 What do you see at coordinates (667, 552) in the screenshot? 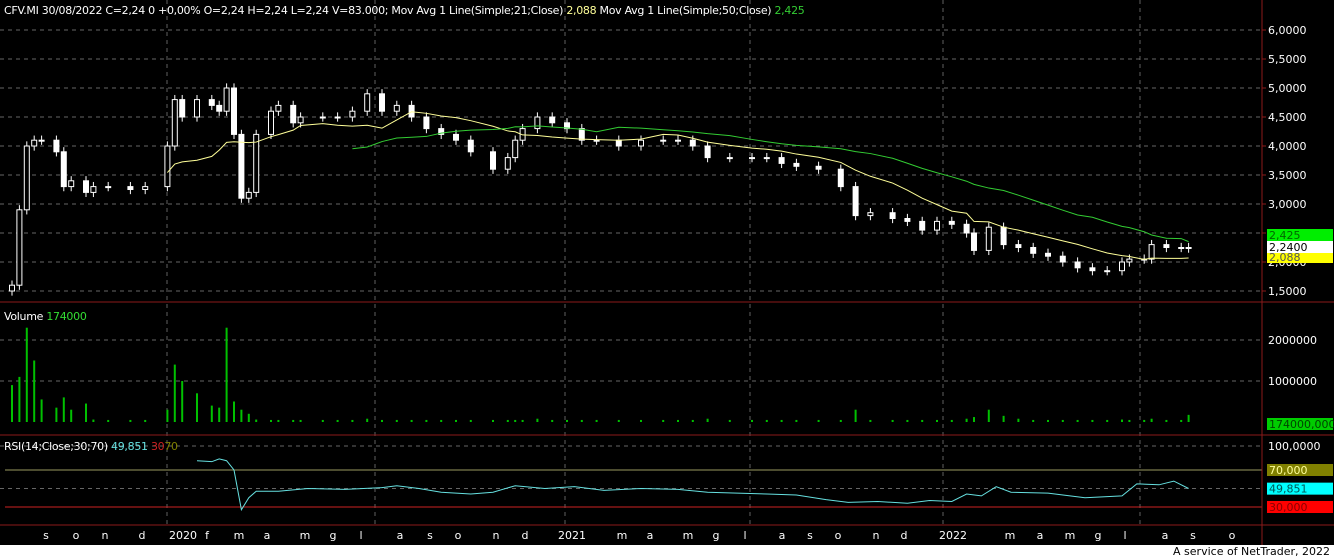
I see `footer-strip` at bounding box center [667, 552].